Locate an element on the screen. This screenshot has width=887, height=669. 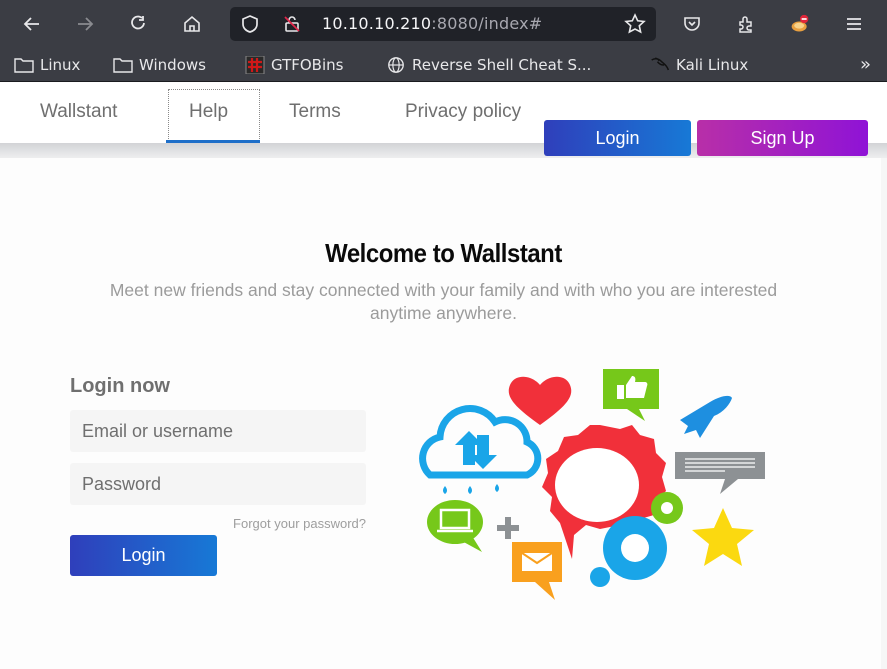
globe-icon is located at coordinates (396, 65).